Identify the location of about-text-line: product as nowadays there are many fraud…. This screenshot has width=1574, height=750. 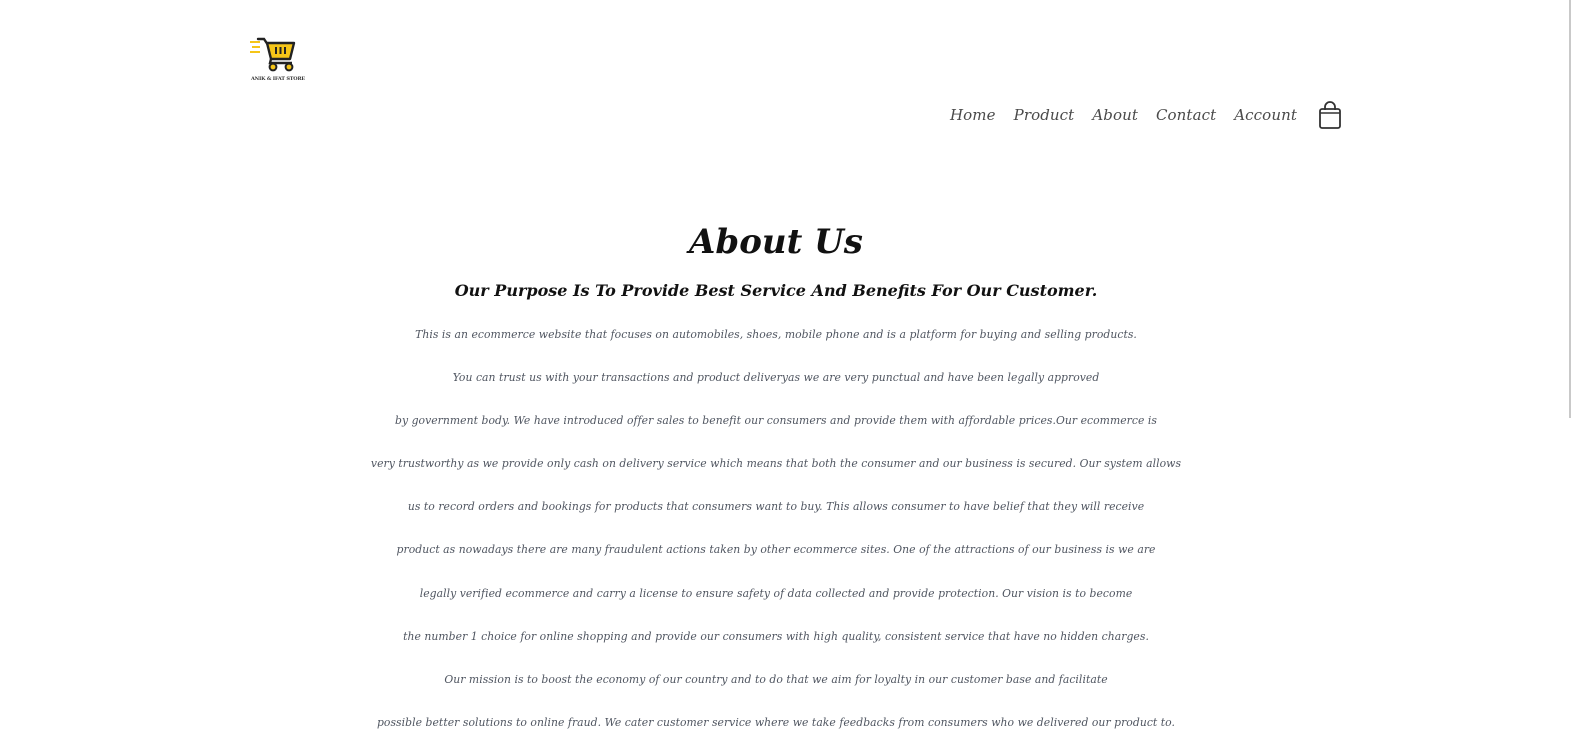
(776, 550).